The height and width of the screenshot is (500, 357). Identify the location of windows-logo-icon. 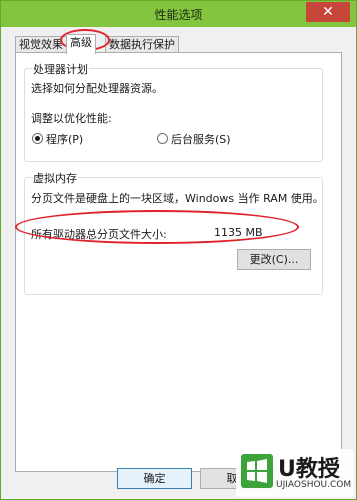
(257, 471).